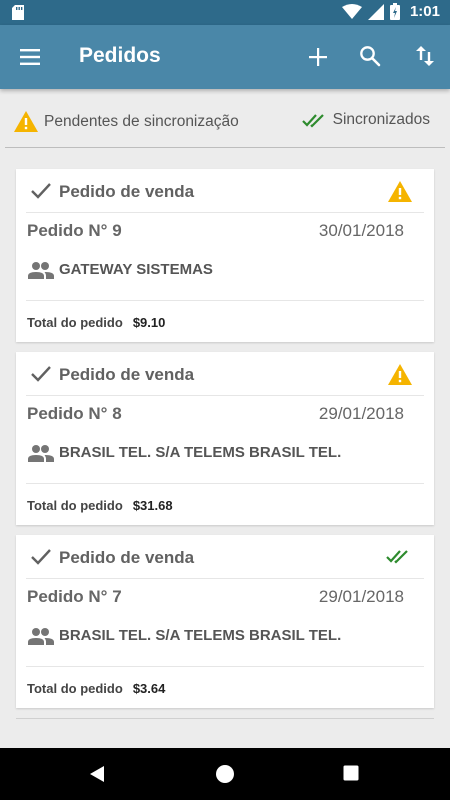 This screenshot has width=450, height=800. I want to click on order-number: Pedido N° 7, so click(74, 596).